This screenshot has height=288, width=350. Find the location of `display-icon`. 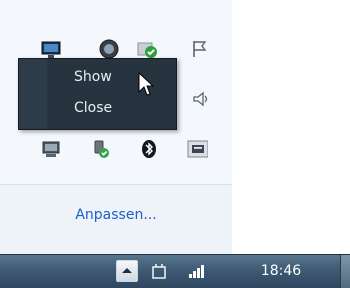

display-icon is located at coordinates (51, 149).